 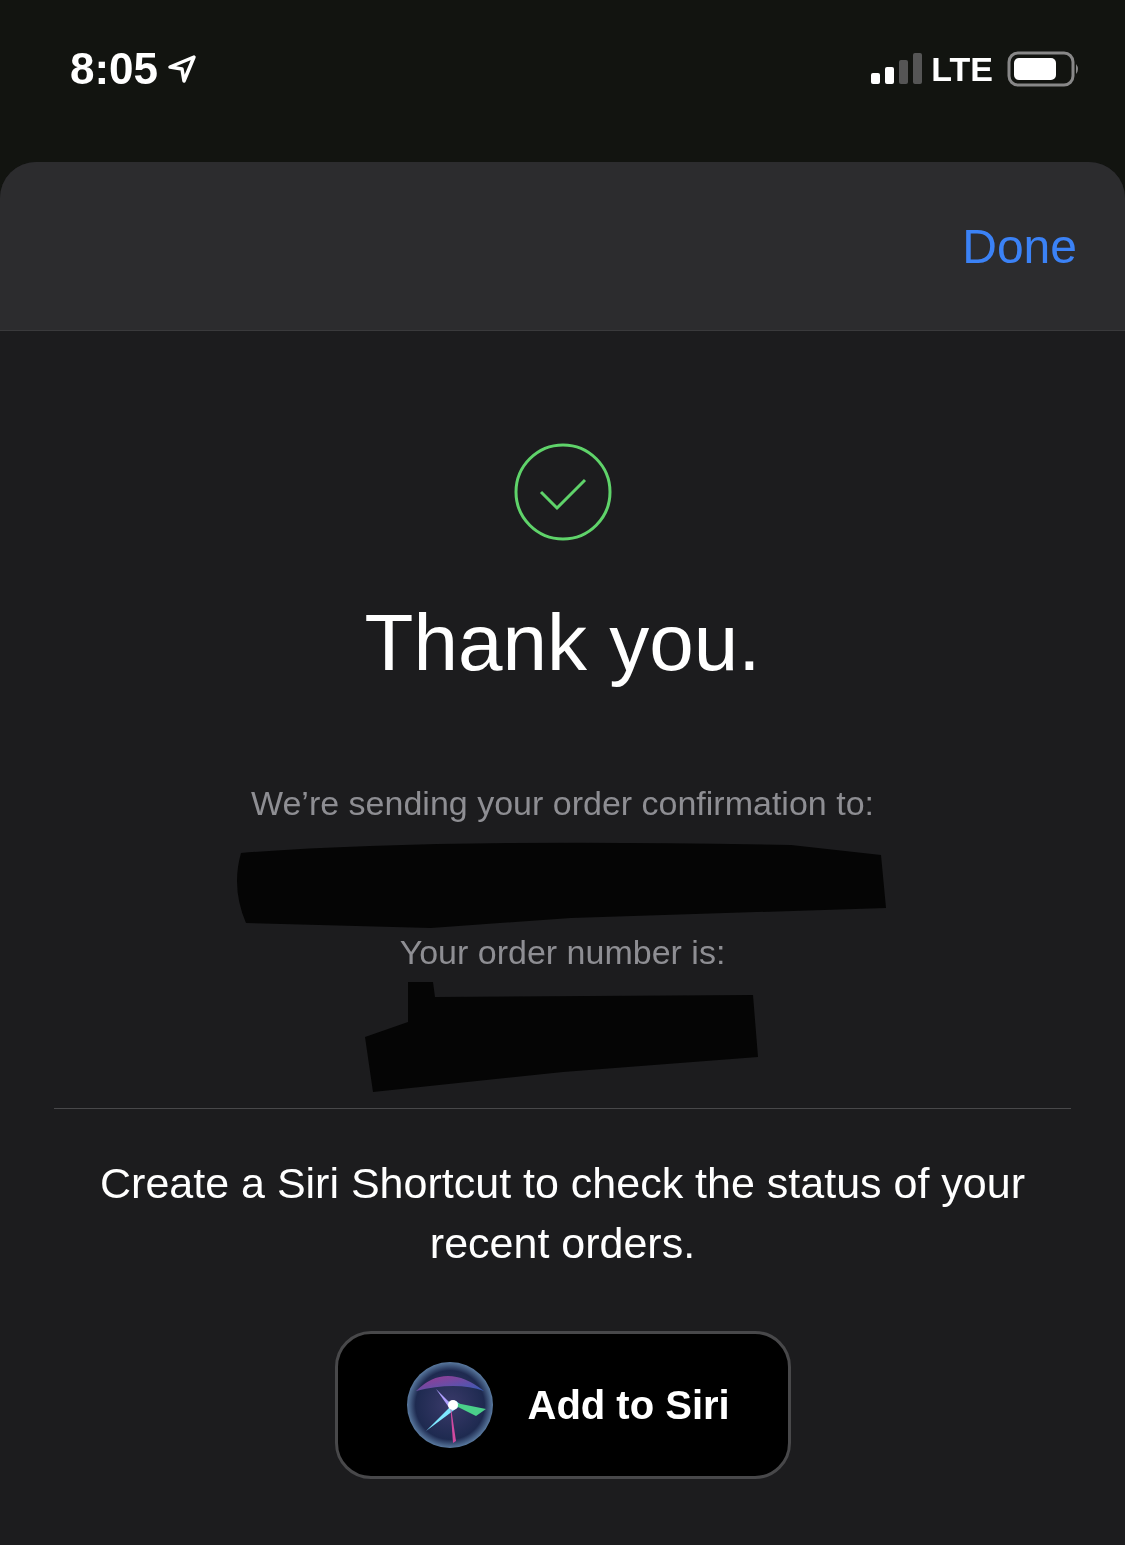 I want to click on battery-icon, so click(x=1044, y=69).